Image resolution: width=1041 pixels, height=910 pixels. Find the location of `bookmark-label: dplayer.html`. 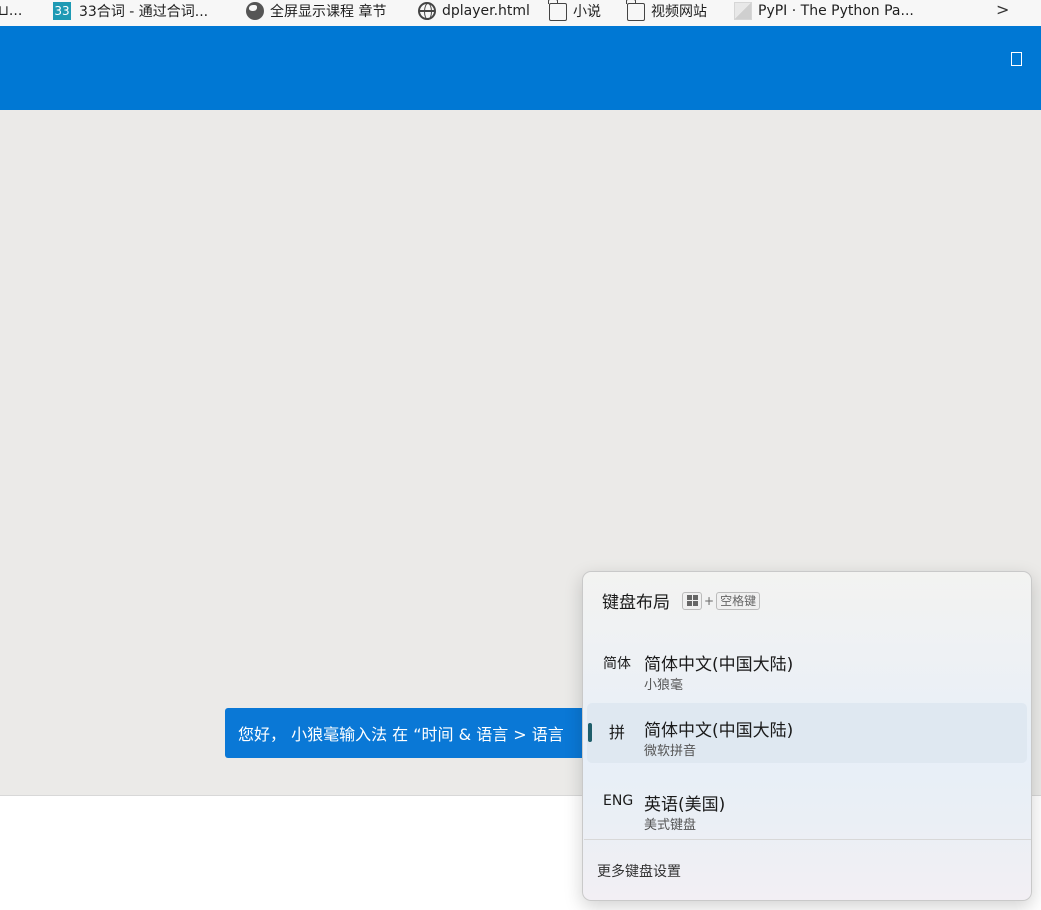

bookmark-label: dplayer.html is located at coordinates (486, 11).